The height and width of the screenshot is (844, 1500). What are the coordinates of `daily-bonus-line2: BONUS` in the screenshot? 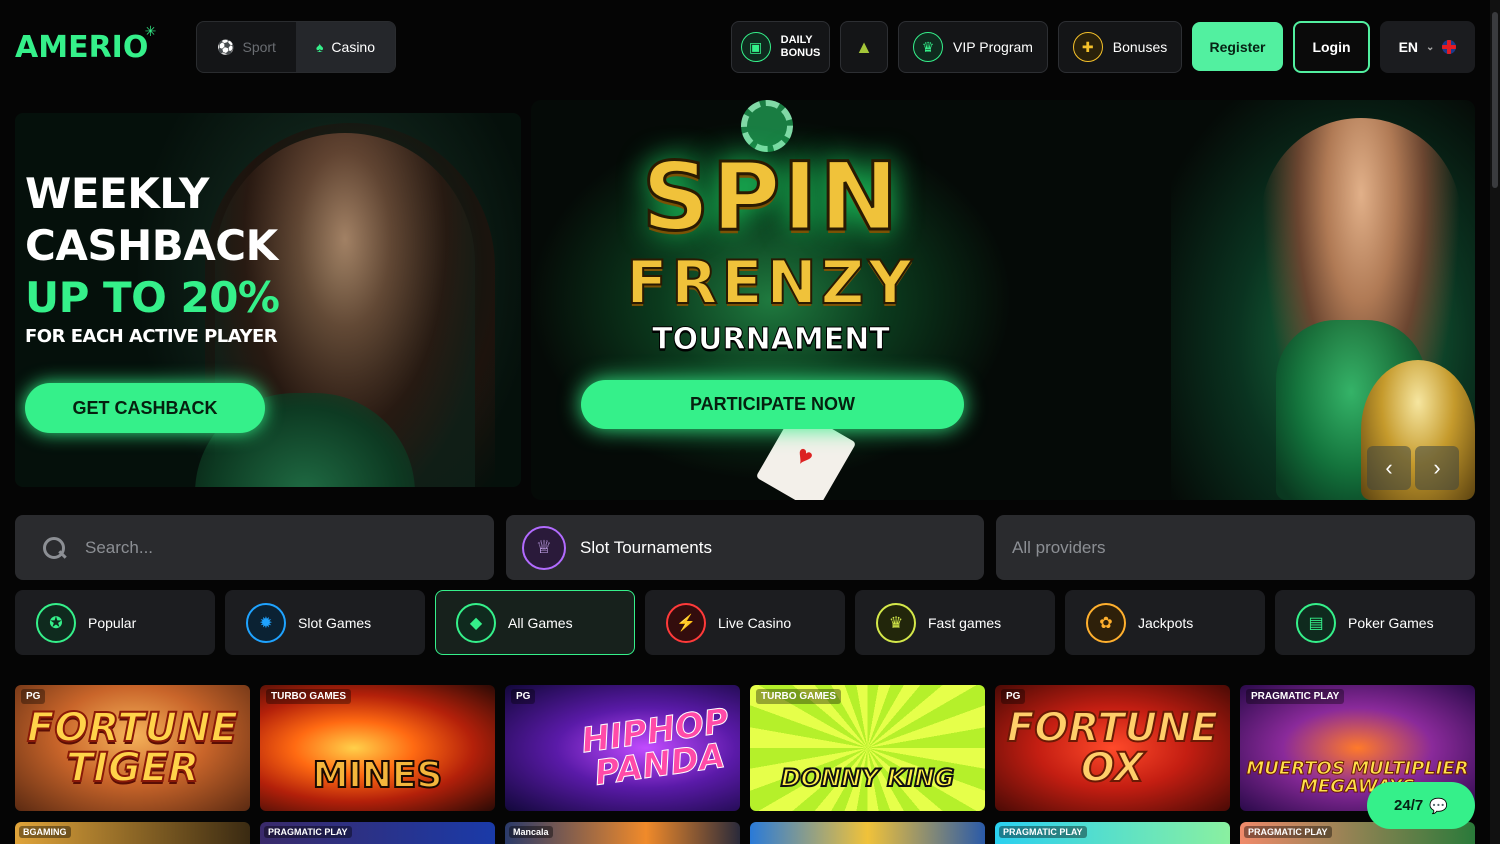 It's located at (800, 53).